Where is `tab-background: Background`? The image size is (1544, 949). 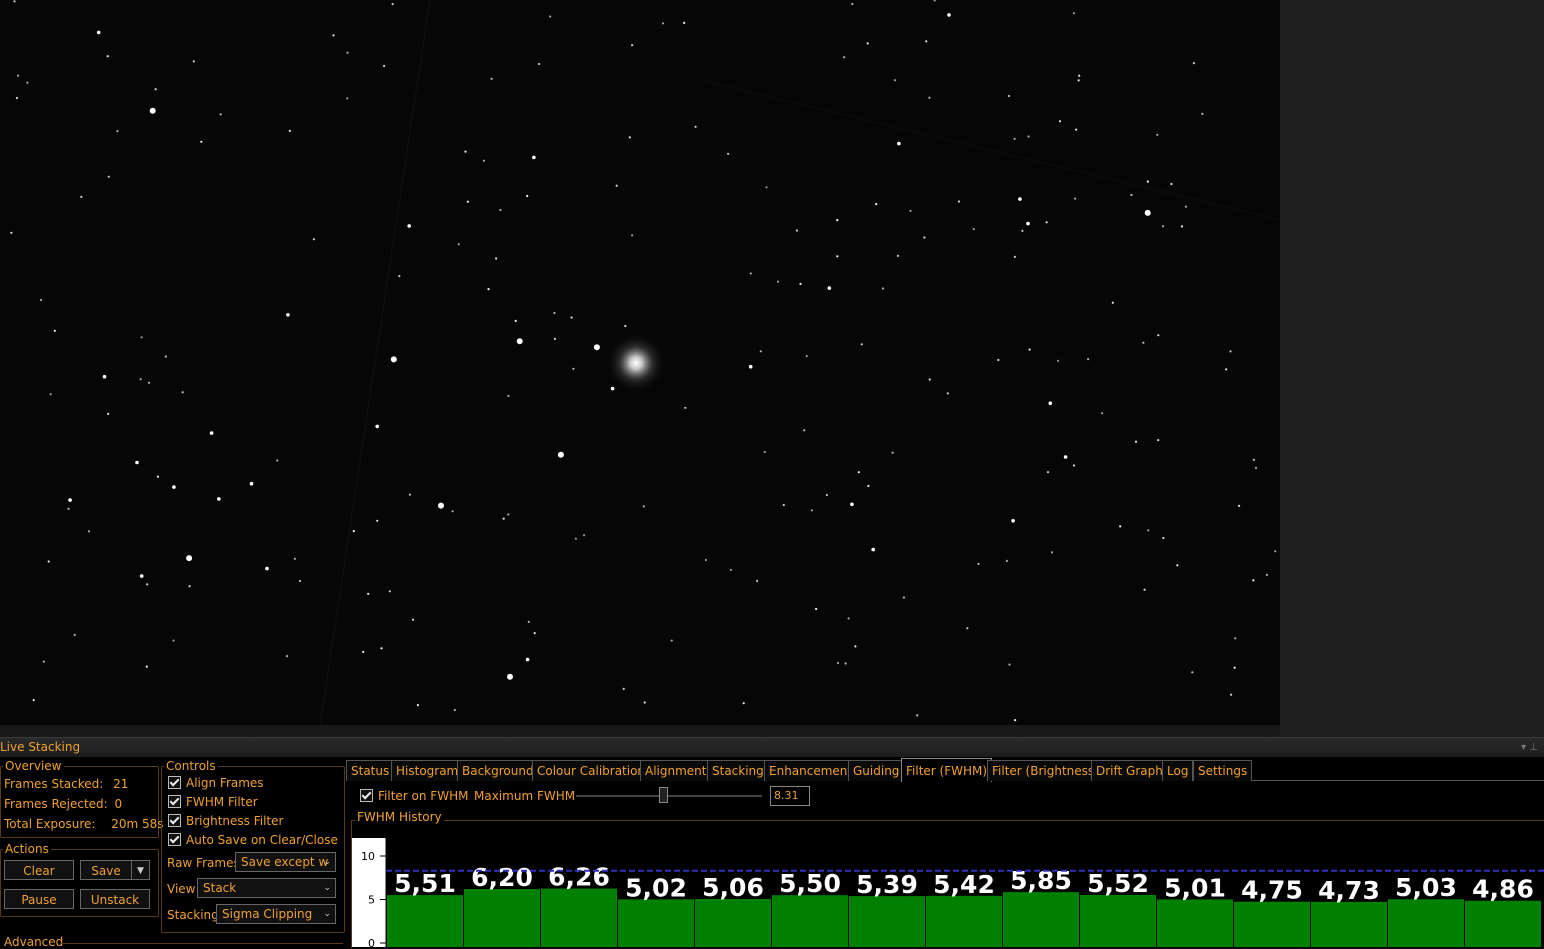 tab-background: Background is located at coordinates (498, 770).